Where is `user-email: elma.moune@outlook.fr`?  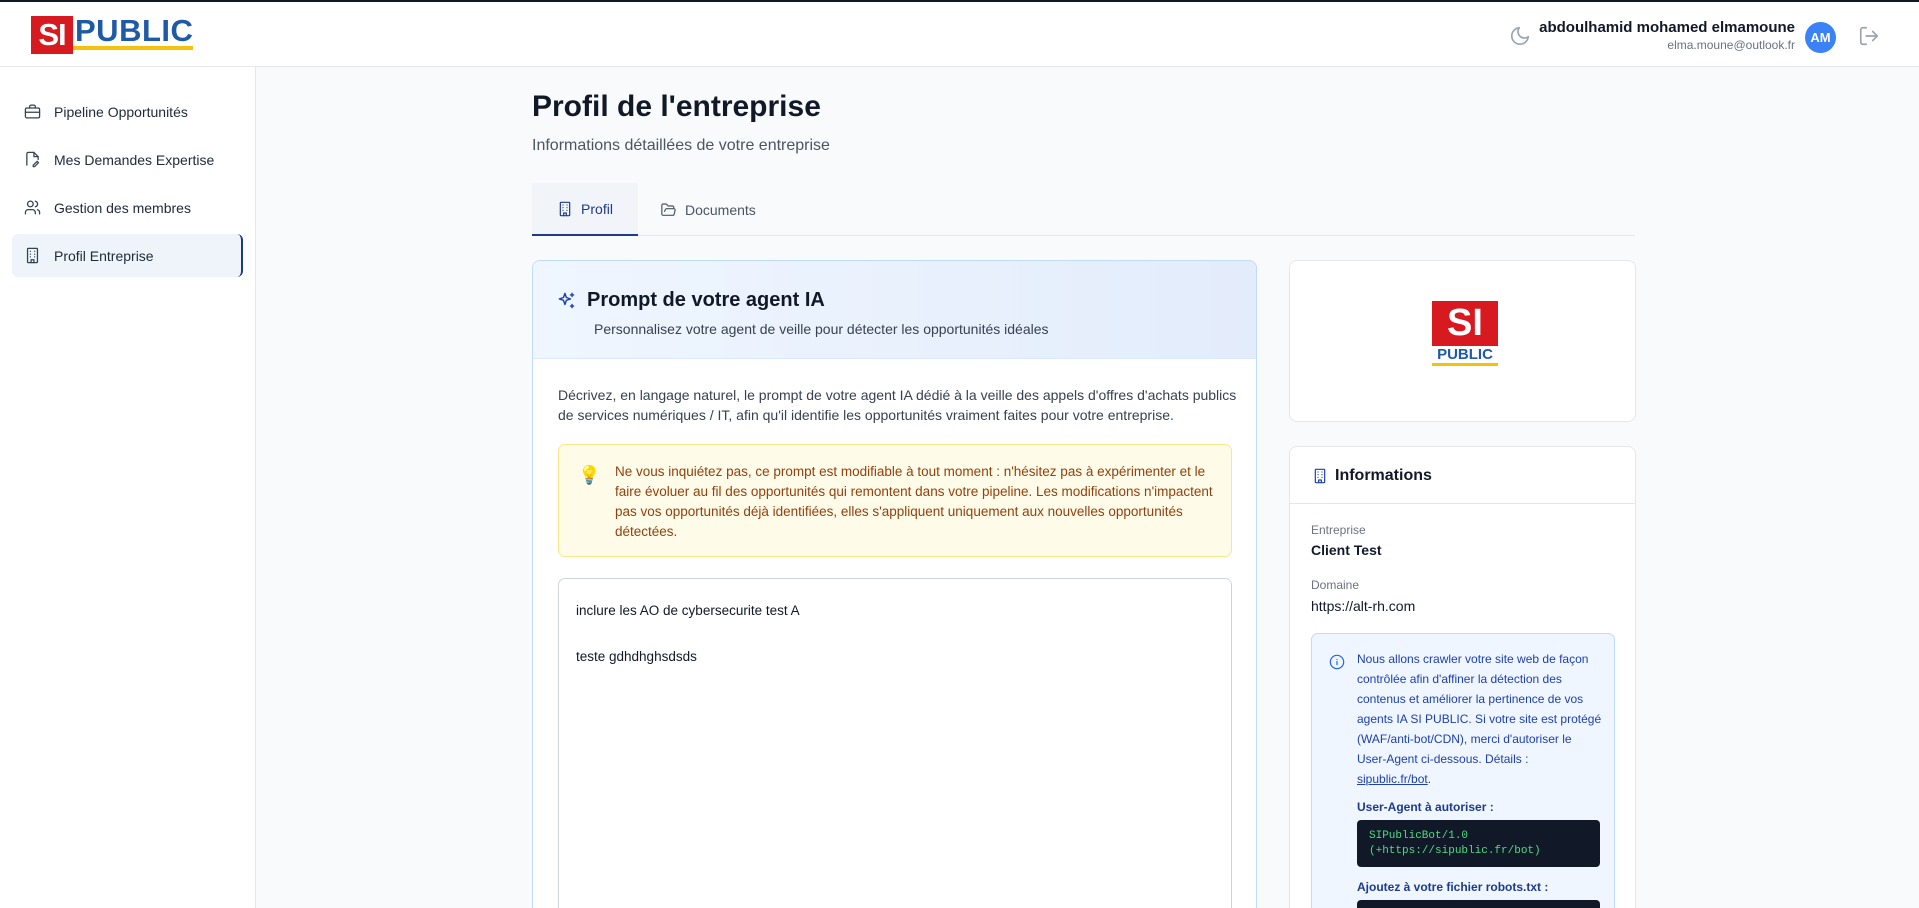
user-email: elma.moune@outlook.fr is located at coordinates (1731, 45).